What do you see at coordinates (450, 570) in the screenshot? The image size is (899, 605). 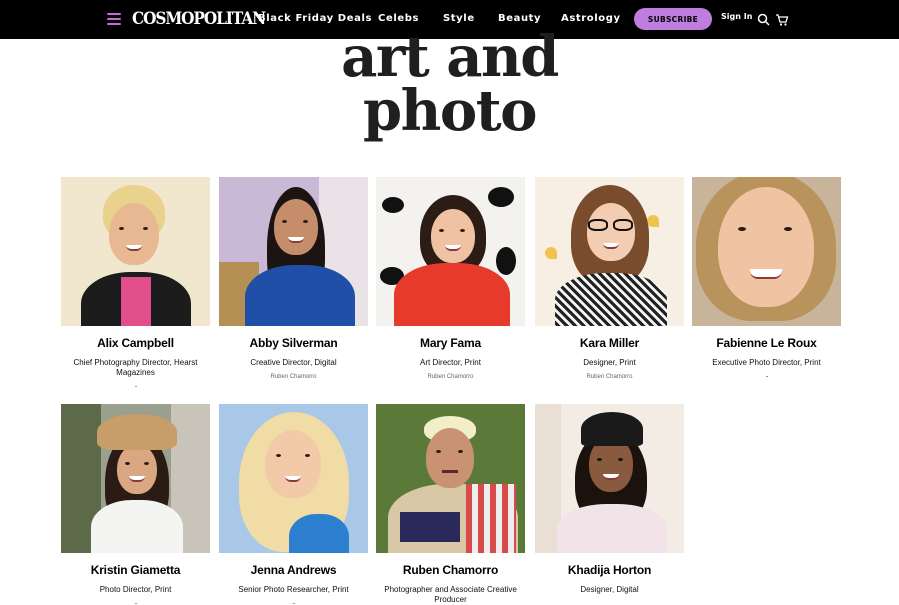 I see `person-name: Ruben Chamorro` at bounding box center [450, 570].